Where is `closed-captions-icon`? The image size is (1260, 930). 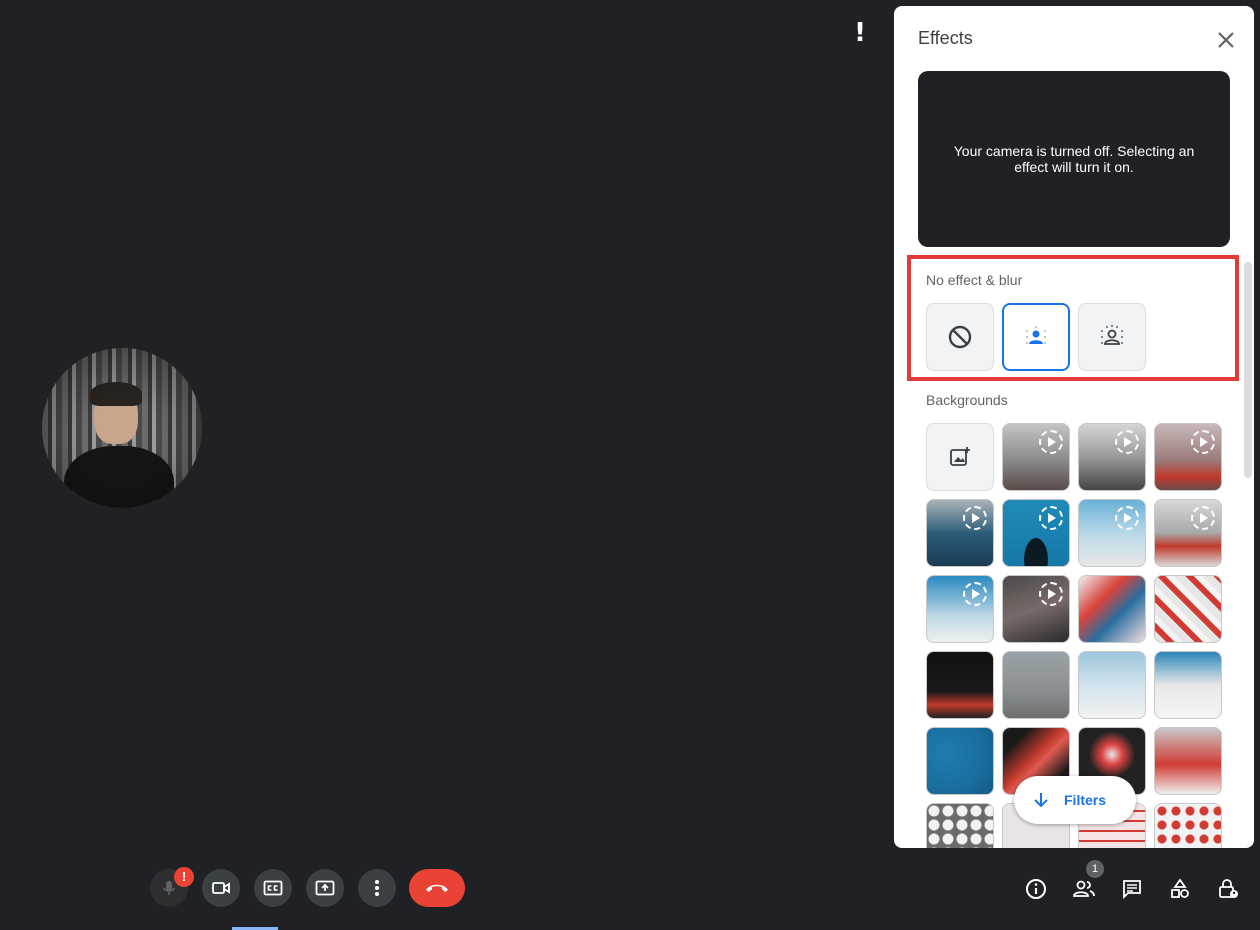
closed-captions-icon is located at coordinates (273, 888).